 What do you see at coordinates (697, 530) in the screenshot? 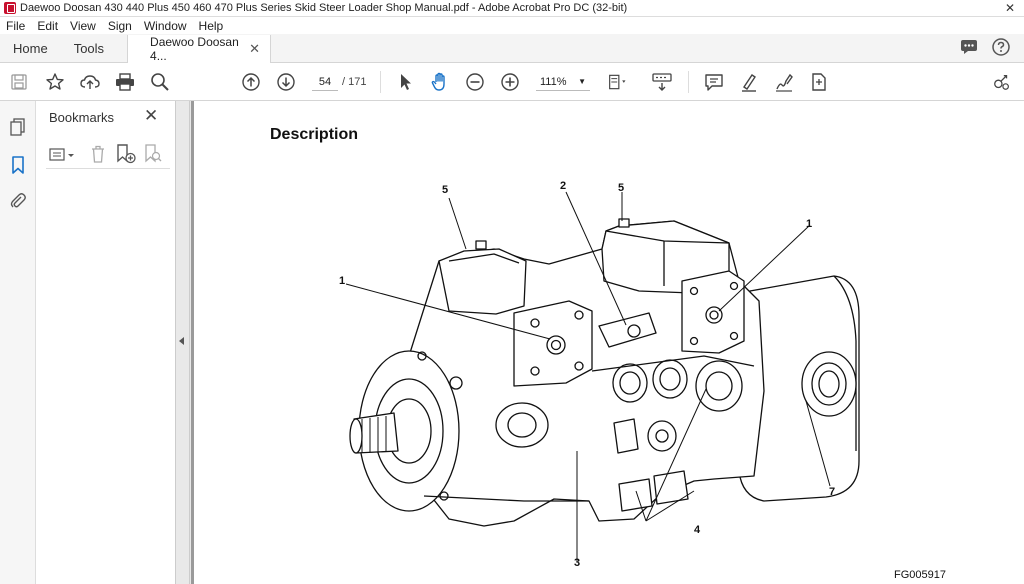
I see `callout-4: 4` at bounding box center [697, 530].